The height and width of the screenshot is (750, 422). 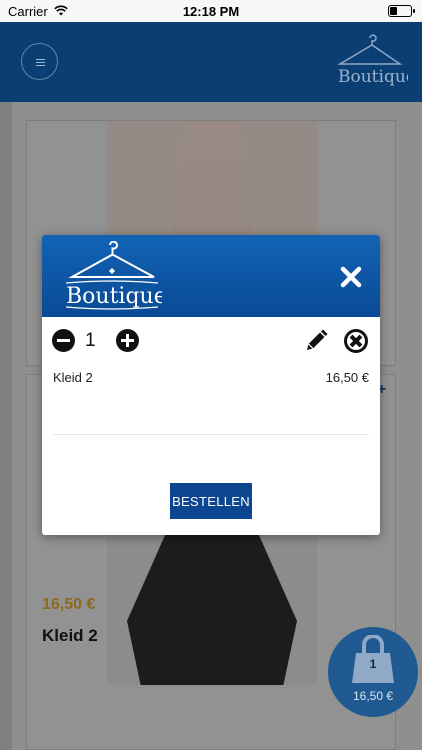 What do you see at coordinates (211, 434) in the screenshot?
I see `divider` at bounding box center [211, 434].